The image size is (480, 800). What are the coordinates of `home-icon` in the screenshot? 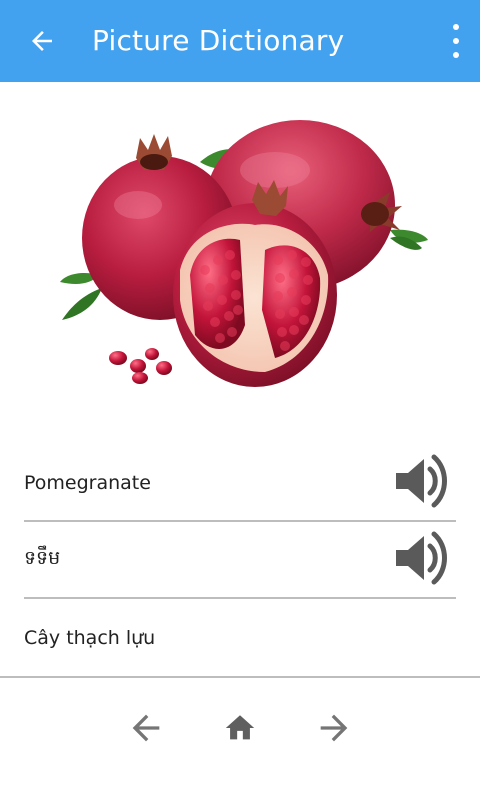 It's located at (240, 727).